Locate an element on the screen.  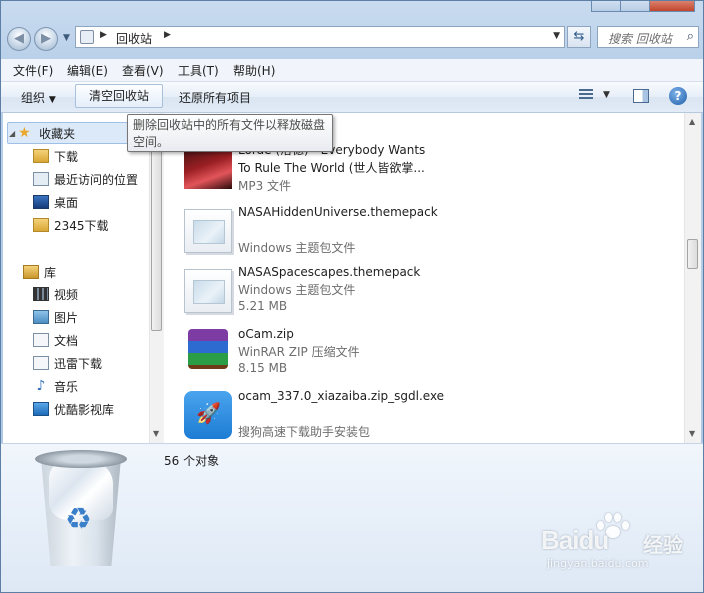
search-input: 搜索 回收站 ⌕ is located at coordinates (648, 37).